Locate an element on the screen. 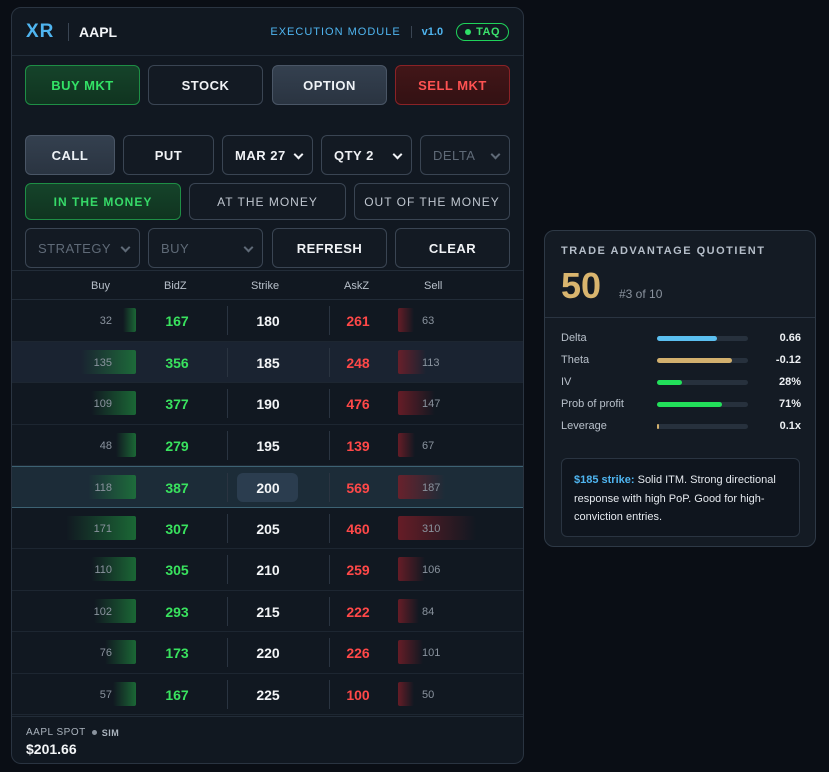 The height and width of the screenshot is (772, 829). sell-size: 187 is located at coordinates (442, 488).